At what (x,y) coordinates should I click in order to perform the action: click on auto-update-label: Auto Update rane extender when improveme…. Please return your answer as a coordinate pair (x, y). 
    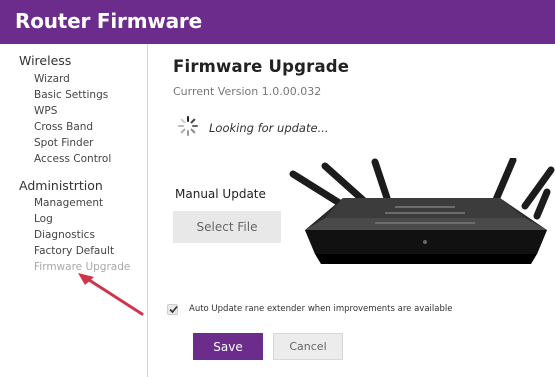
    Looking at the image, I should click on (321, 309).